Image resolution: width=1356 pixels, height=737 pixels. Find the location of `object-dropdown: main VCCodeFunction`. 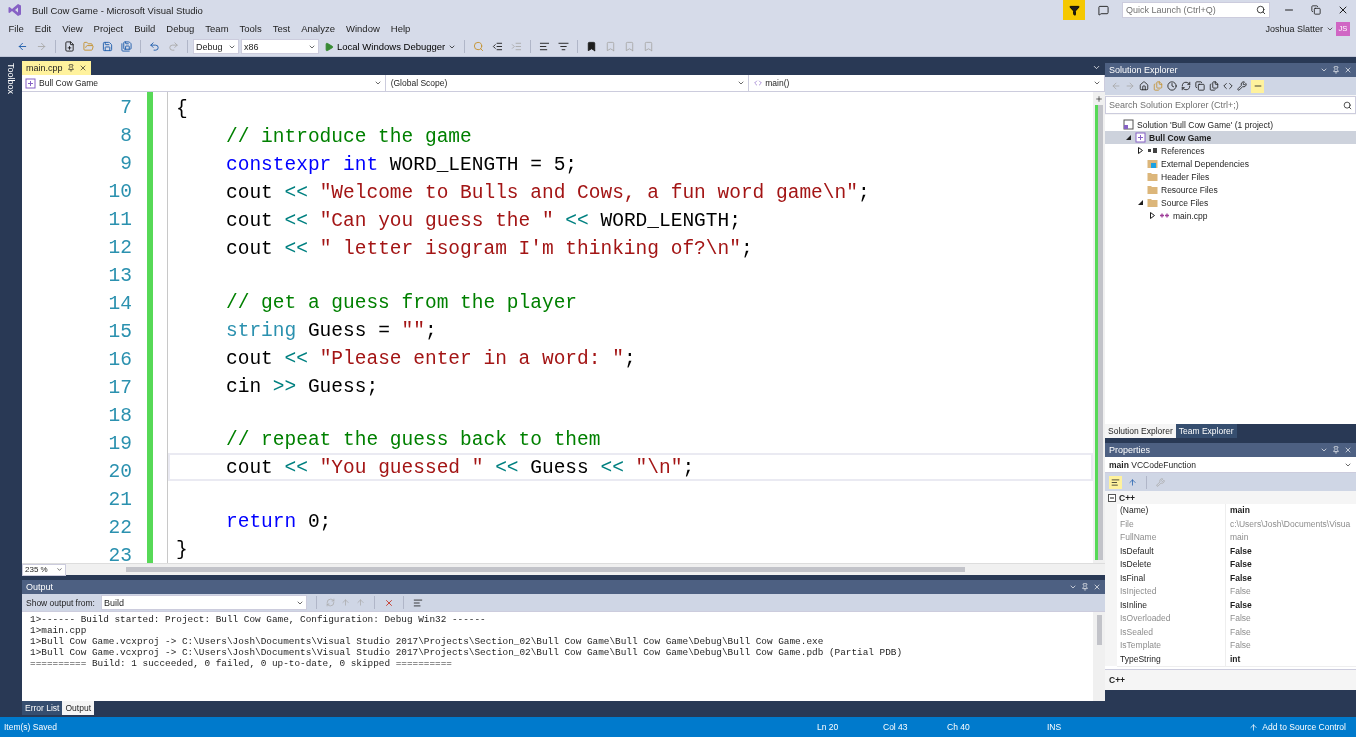

object-dropdown: main VCCodeFunction is located at coordinates (1230, 465).